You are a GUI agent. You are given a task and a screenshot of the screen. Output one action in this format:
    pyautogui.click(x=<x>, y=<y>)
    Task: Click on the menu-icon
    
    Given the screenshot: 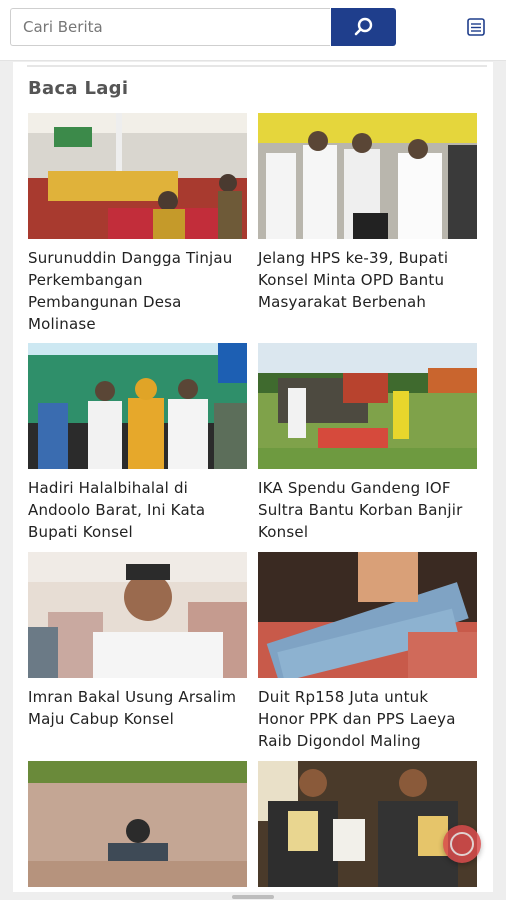 What is the action you would take?
    pyautogui.click(x=476, y=27)
    